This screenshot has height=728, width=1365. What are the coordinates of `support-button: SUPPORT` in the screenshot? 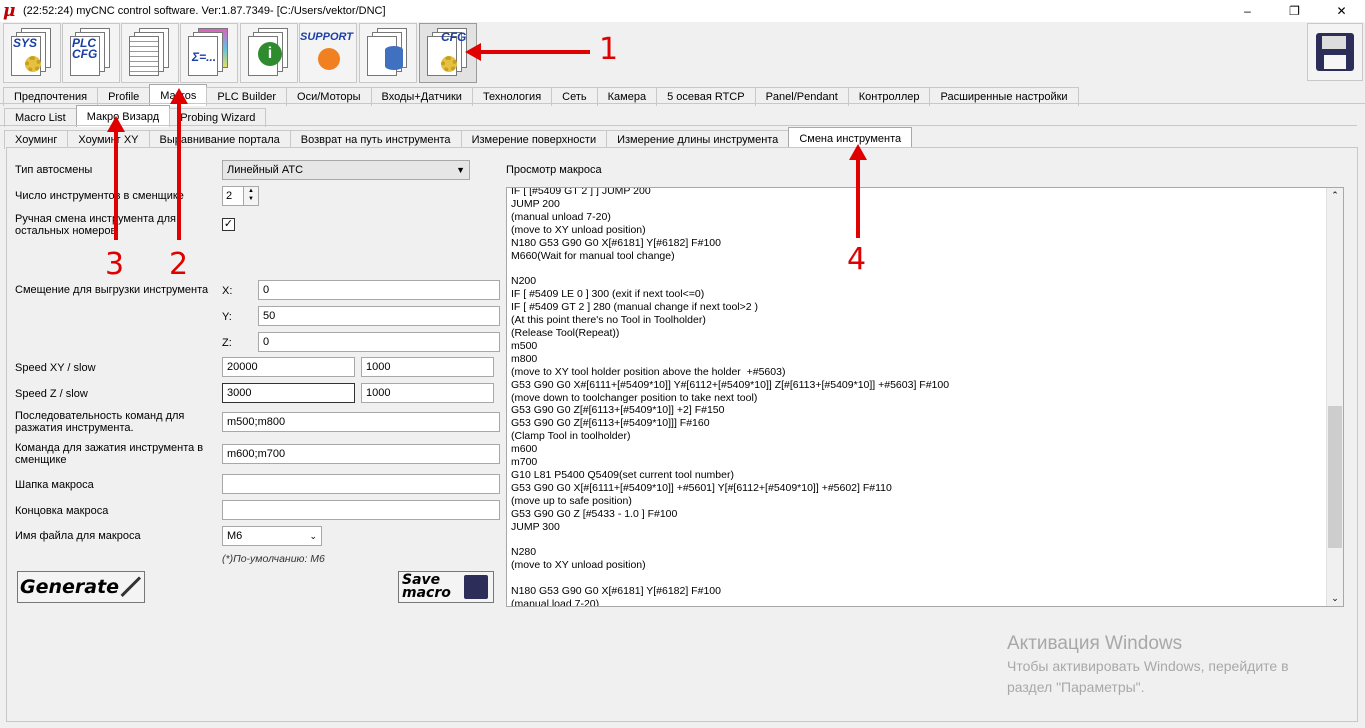 It's located at (328, 53).